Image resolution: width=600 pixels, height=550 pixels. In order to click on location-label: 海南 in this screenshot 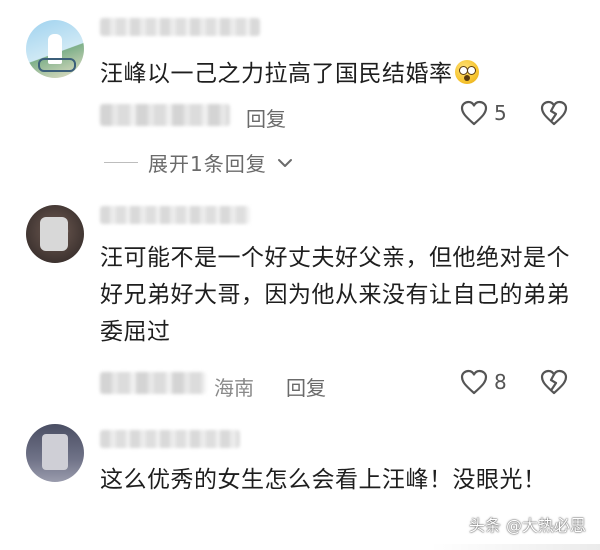, I will do `click(234, 388)`.